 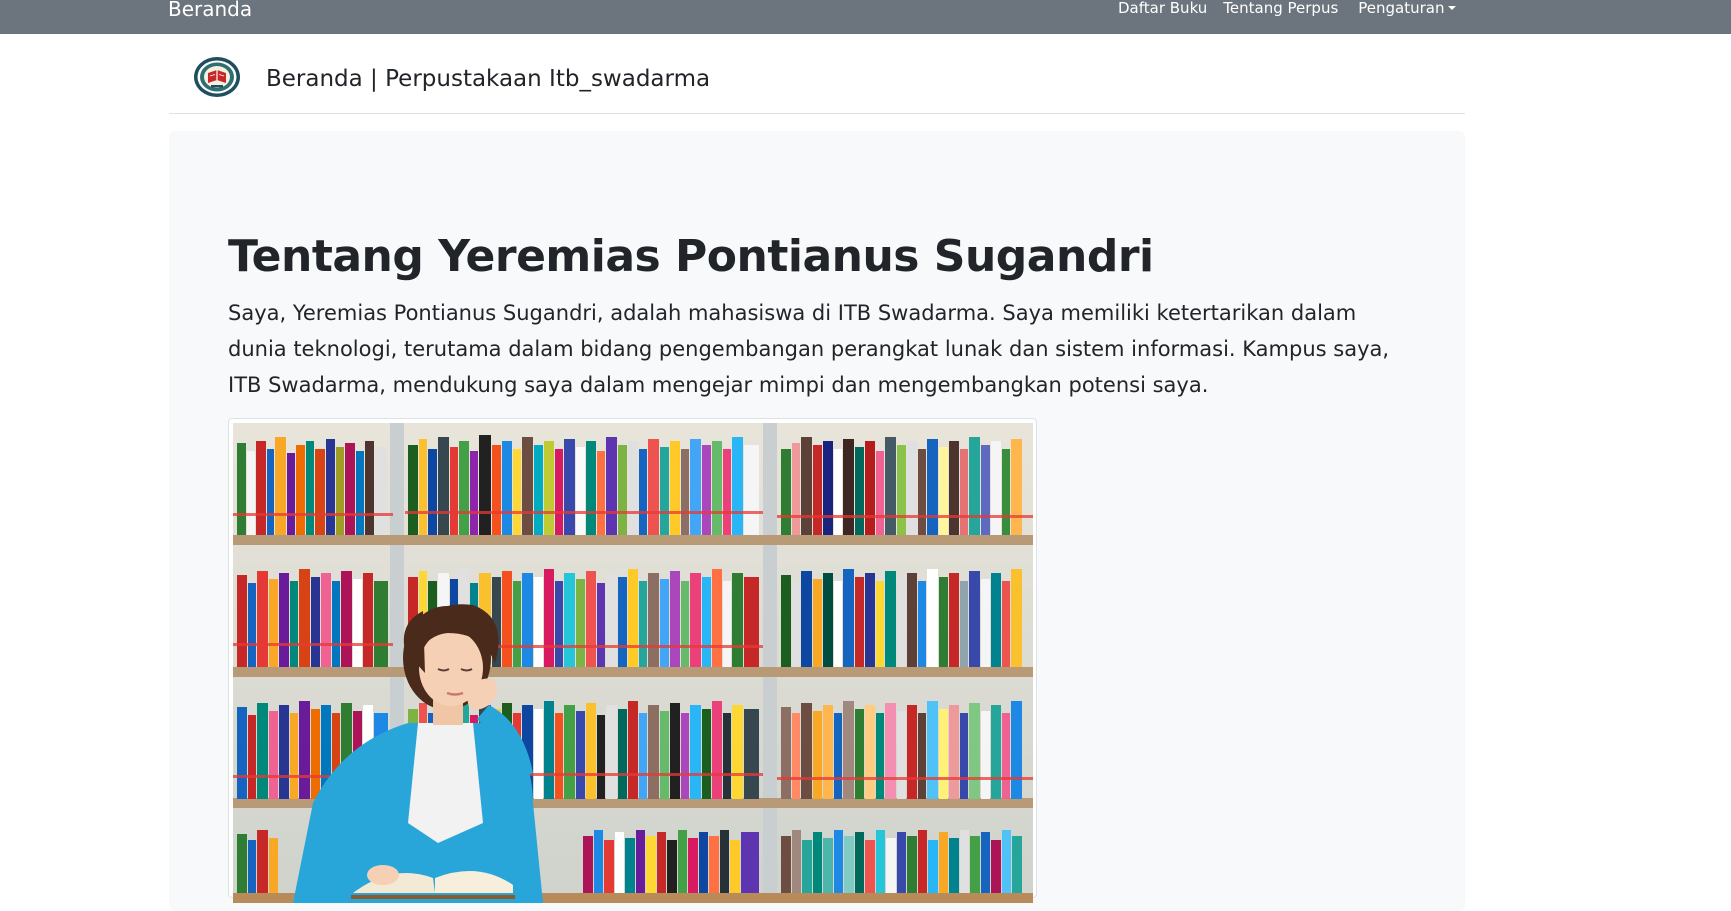 I want to click on navbar-brand: Beranda, so click(x=210, y=10).